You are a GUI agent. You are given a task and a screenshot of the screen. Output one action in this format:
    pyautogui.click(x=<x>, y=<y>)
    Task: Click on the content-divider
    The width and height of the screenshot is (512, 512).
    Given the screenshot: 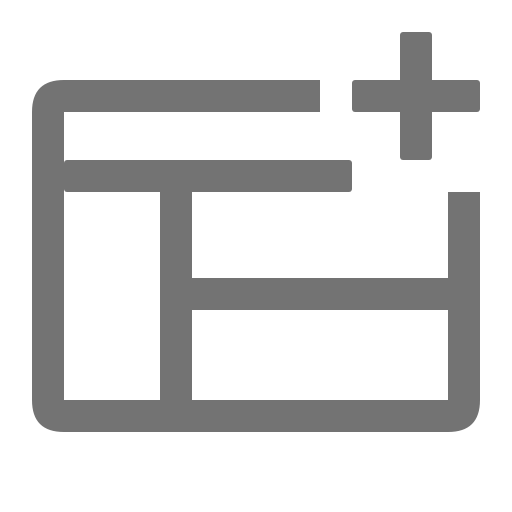 What is the action you would take?
    pyautogui.click(x=320, y=294)
    